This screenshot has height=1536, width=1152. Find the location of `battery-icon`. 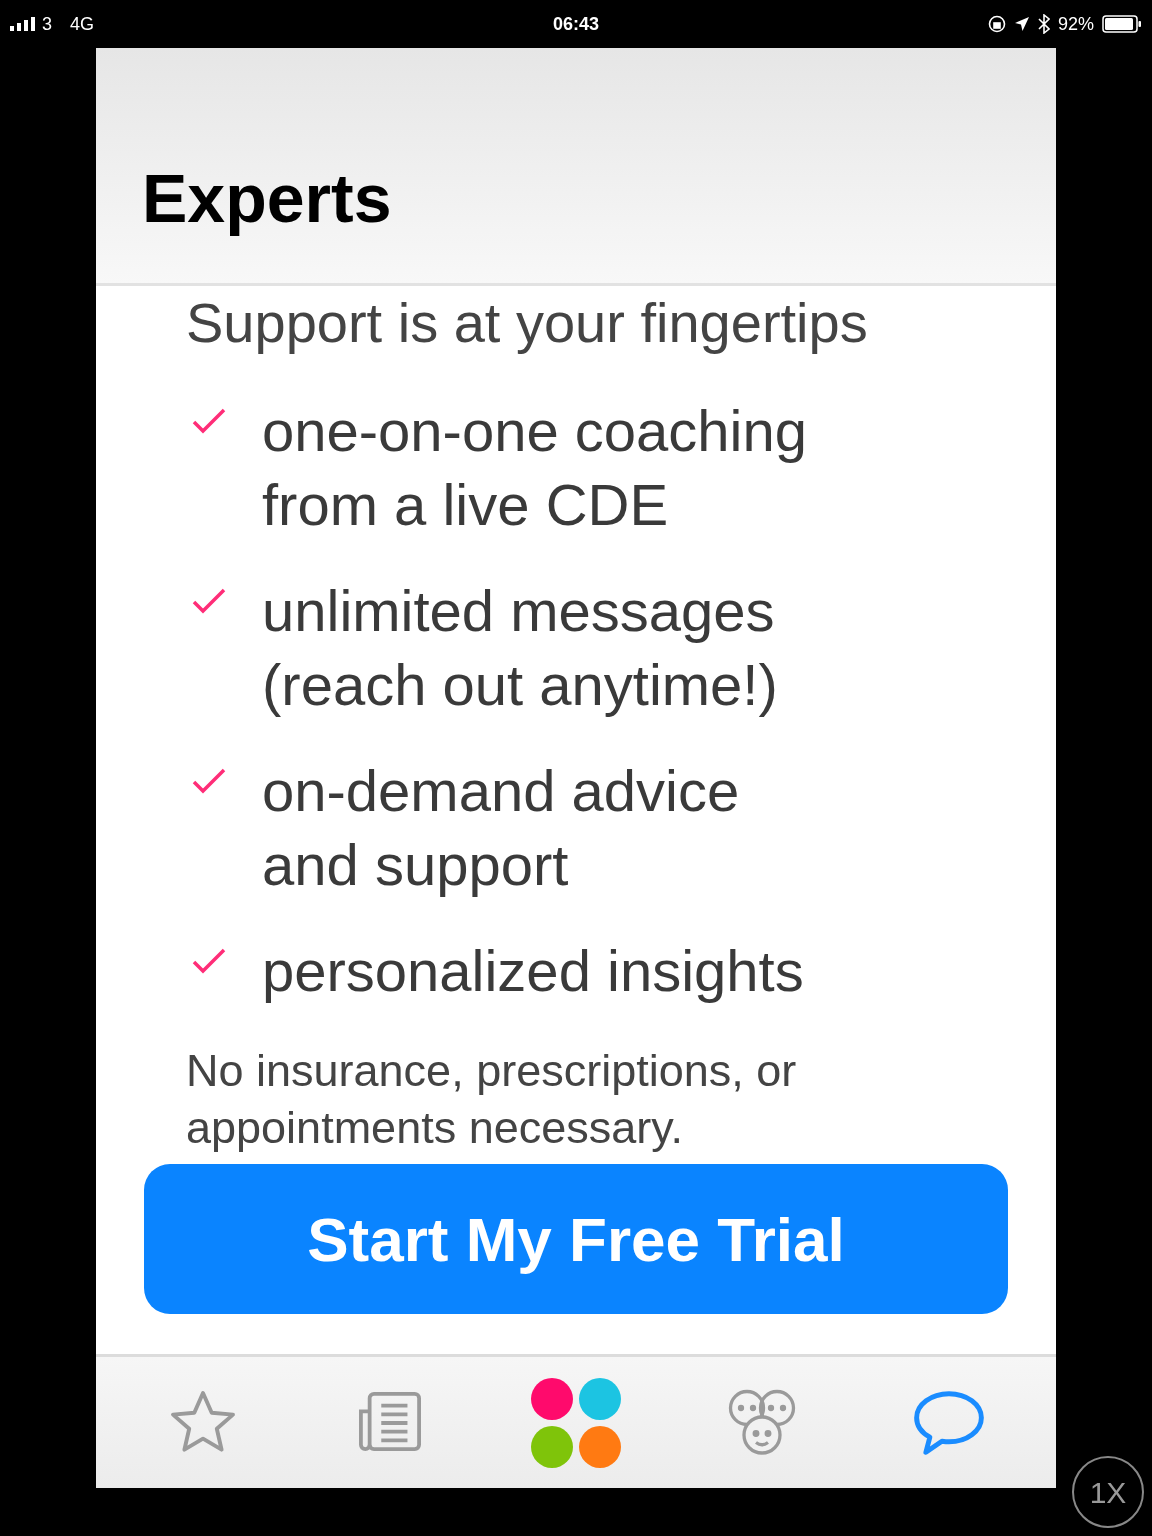

battery-icon is located at coordinates (1122, 24).